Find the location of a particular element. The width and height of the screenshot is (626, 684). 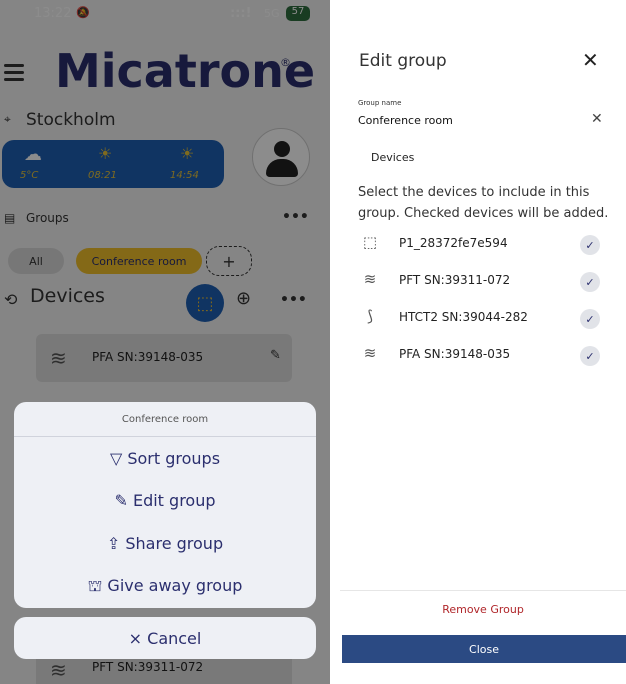

clear-icon: ✕ is located at coordinates (597, 119).